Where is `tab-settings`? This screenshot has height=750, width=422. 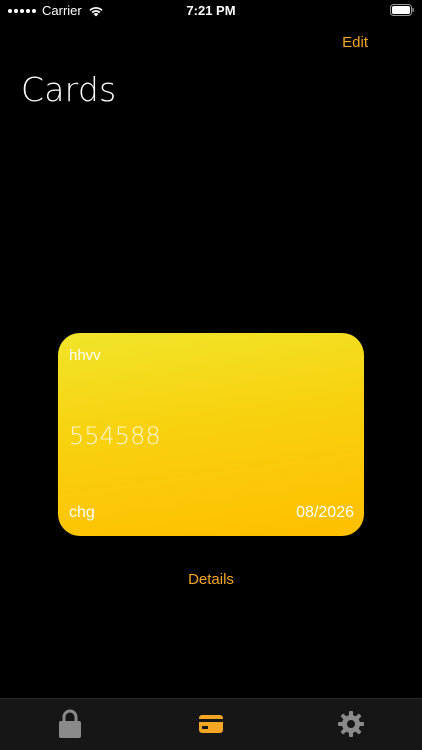
tab-settings is located at coordinates (351, 724).